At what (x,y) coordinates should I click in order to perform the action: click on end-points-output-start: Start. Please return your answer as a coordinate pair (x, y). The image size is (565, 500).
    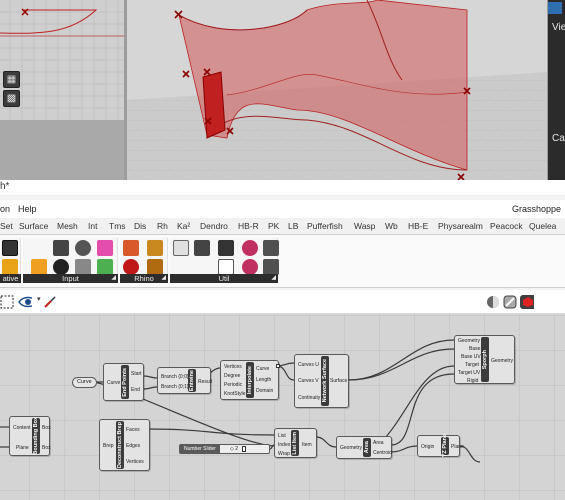
    Looking at the image, I should click on (136, 374).